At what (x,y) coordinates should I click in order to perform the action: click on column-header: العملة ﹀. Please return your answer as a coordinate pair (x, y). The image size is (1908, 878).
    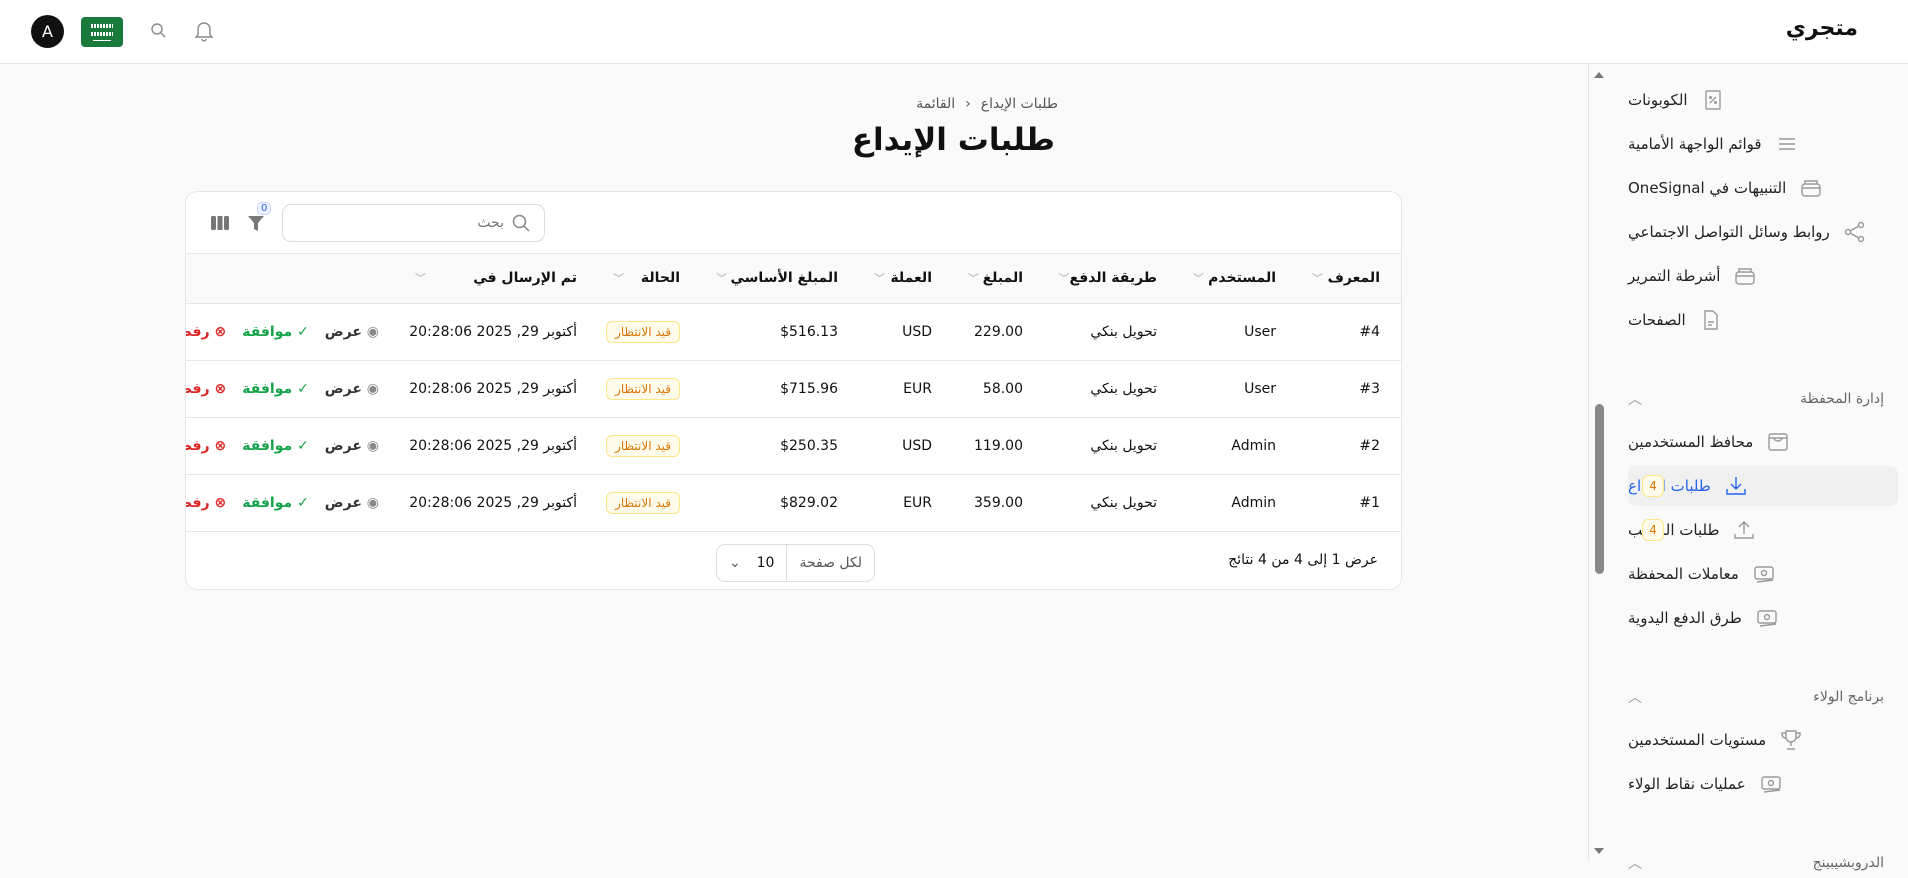
    Looking at the image, I should click on (908, 279).